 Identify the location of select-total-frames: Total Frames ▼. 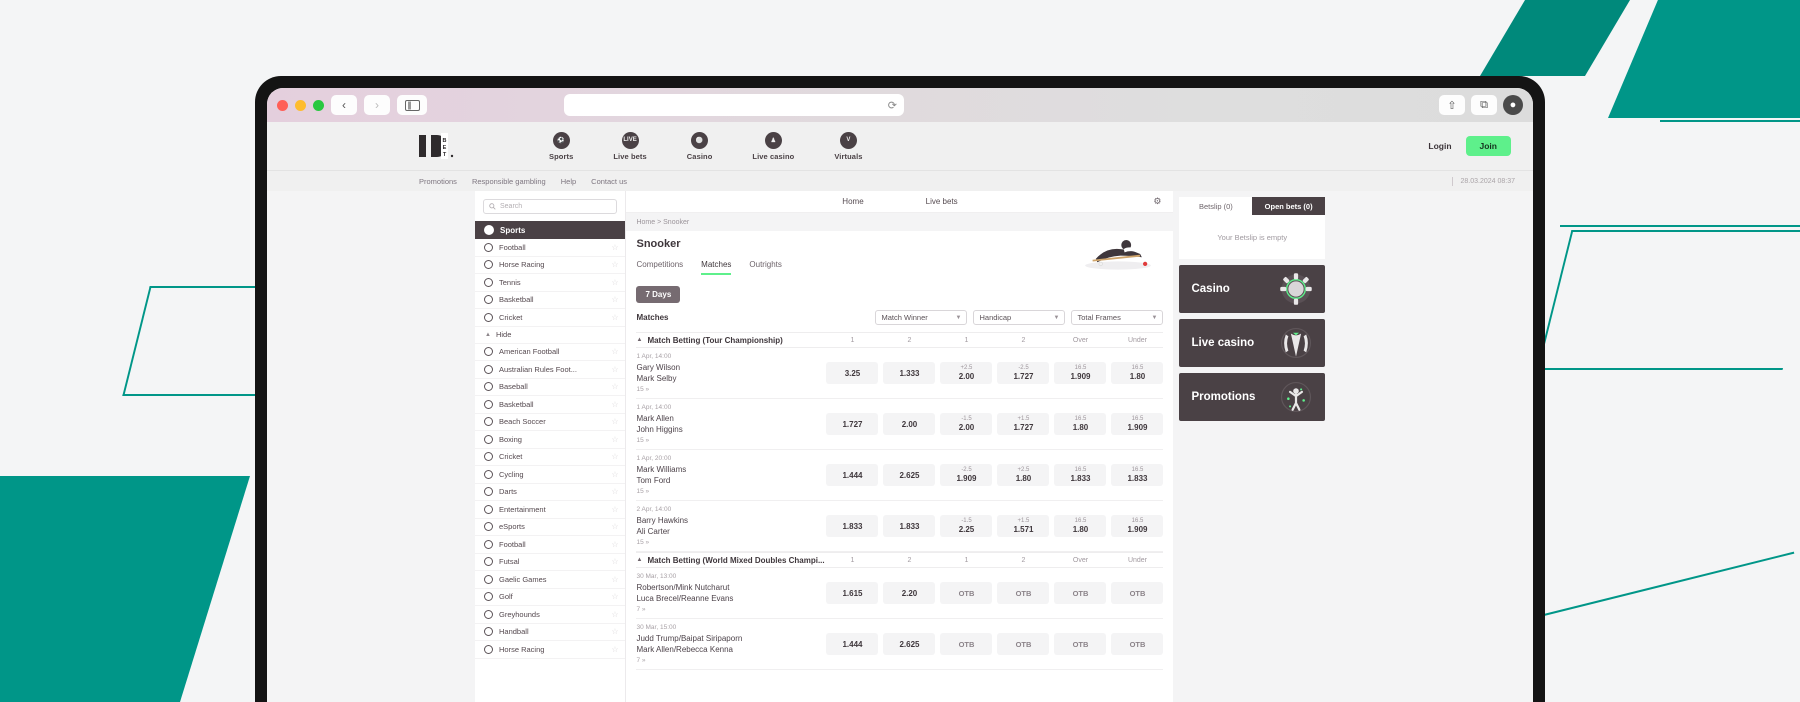
(1117, 317).